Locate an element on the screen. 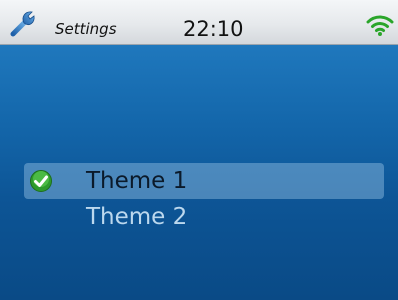 This screenshot has width=398, height=300. theme-label: Theme 2 is located at coordinates (137, 217).